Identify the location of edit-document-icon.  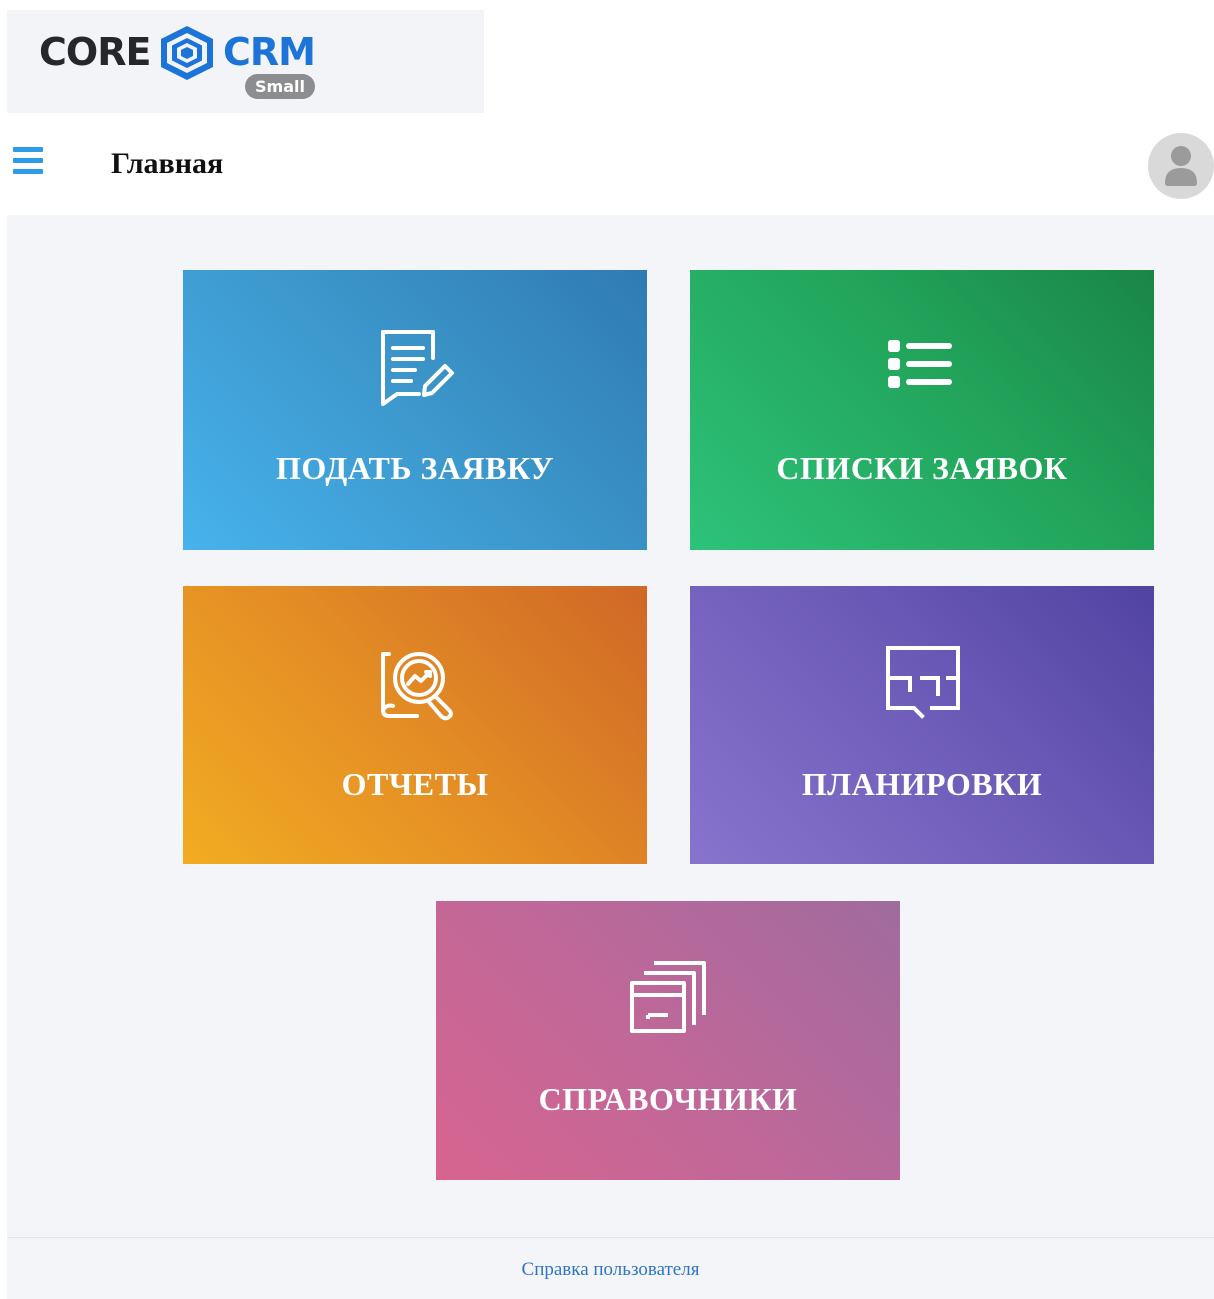
(417, 368).